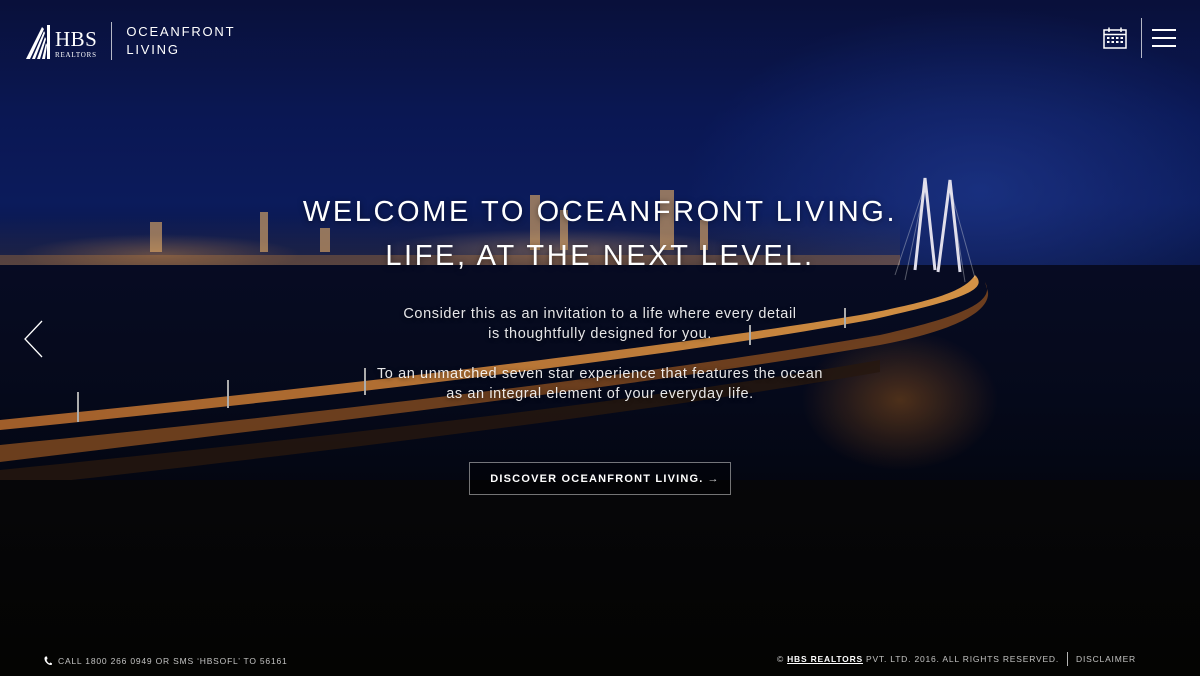  I want to click on calendar-button, so click(1115, 38).